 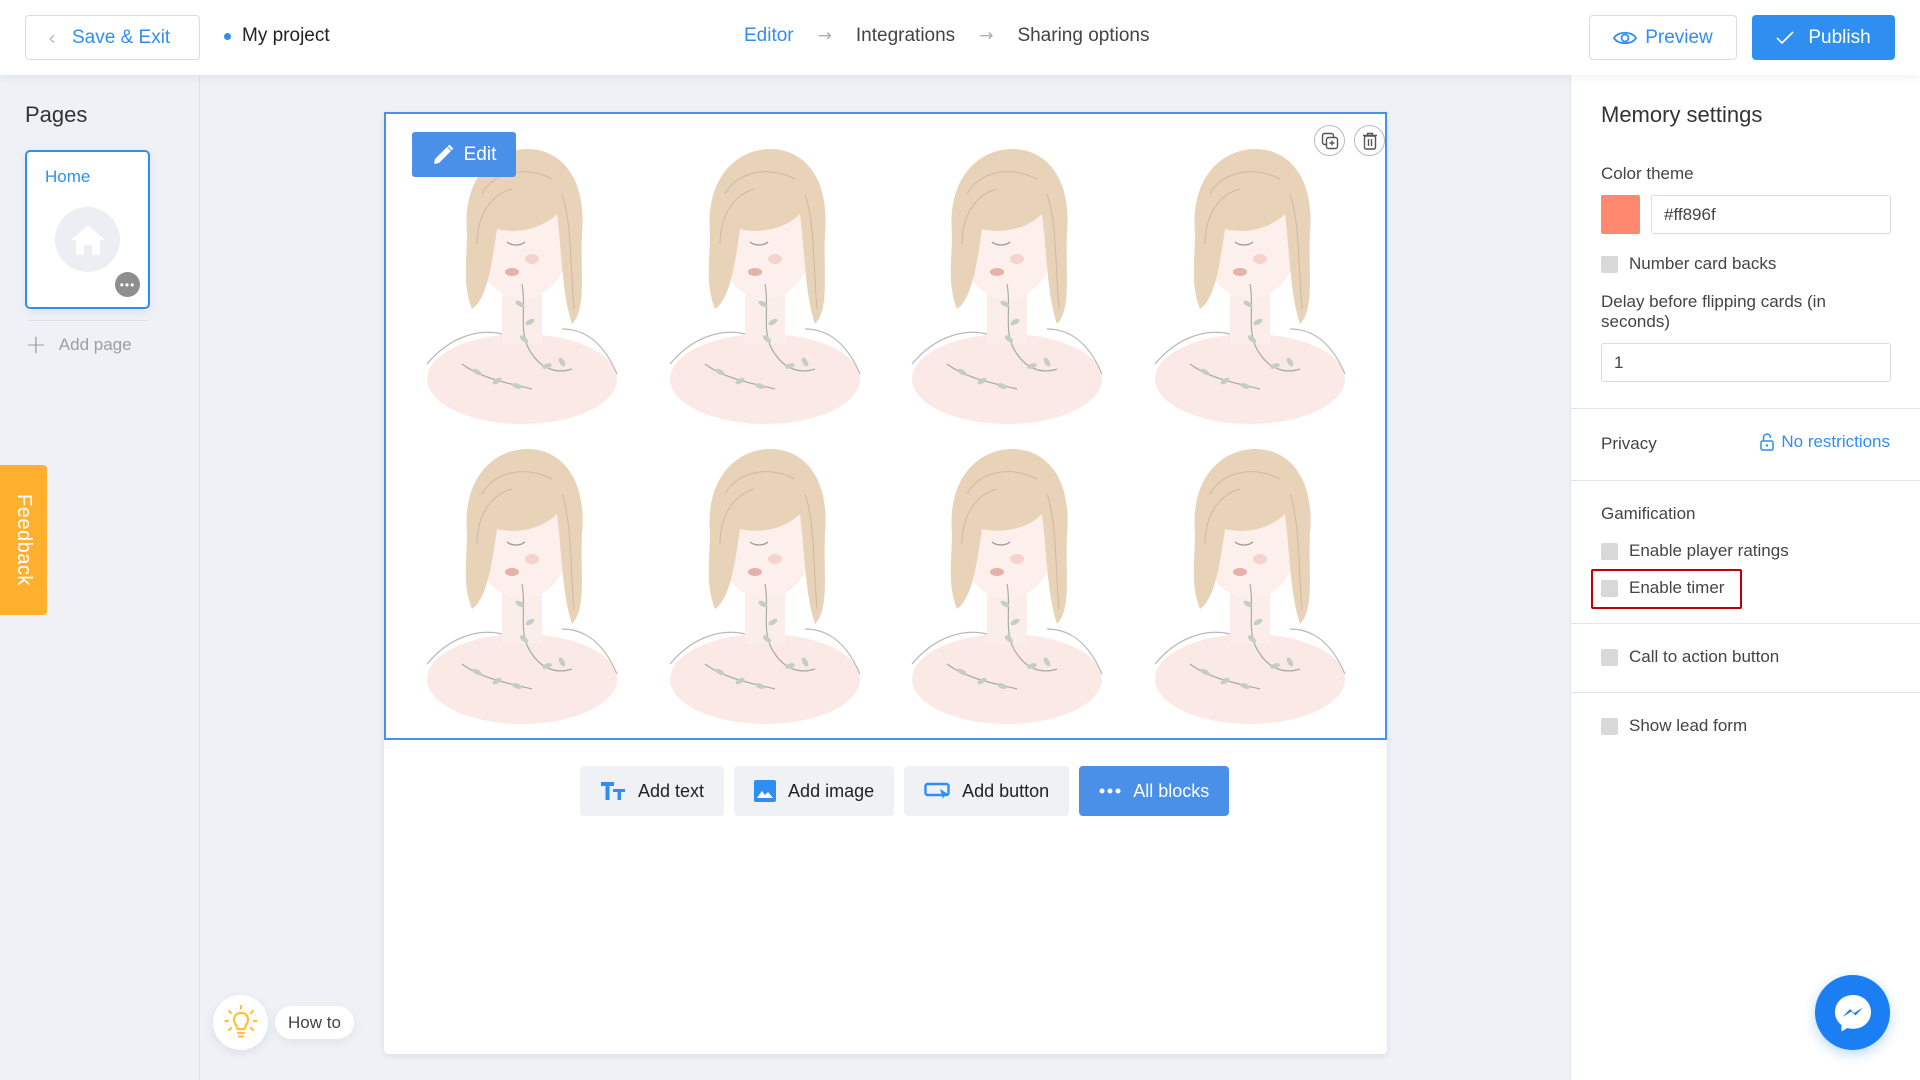 I want to click on eye-icon, so click(x=1625, y=37).